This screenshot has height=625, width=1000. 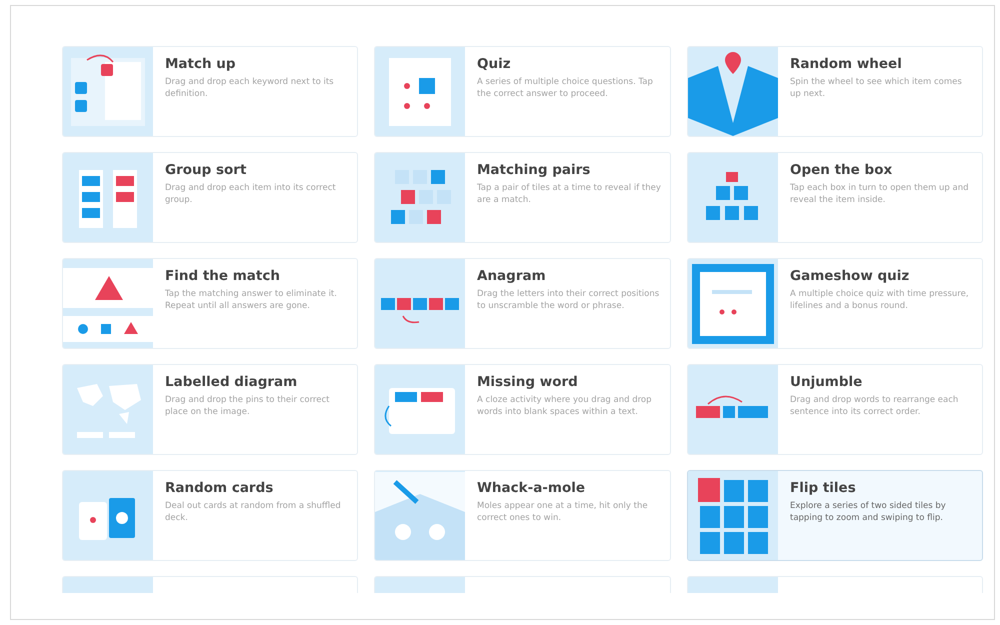 I want to click on activity-description: Tap the matching answer to eliminate it. Repeat until all answers are gone., so click(x=251, y=300).